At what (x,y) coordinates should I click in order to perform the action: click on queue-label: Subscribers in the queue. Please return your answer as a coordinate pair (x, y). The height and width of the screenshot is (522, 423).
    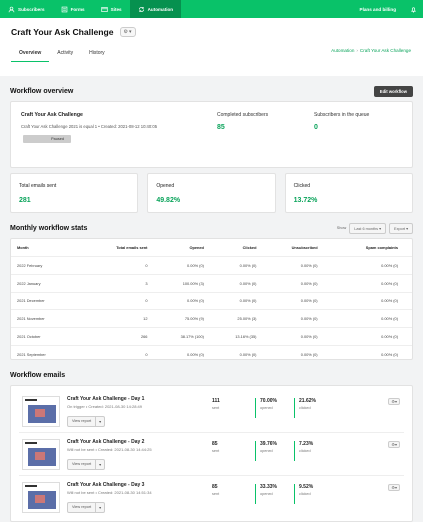
    Looking at the image, I should click on (342, 115).